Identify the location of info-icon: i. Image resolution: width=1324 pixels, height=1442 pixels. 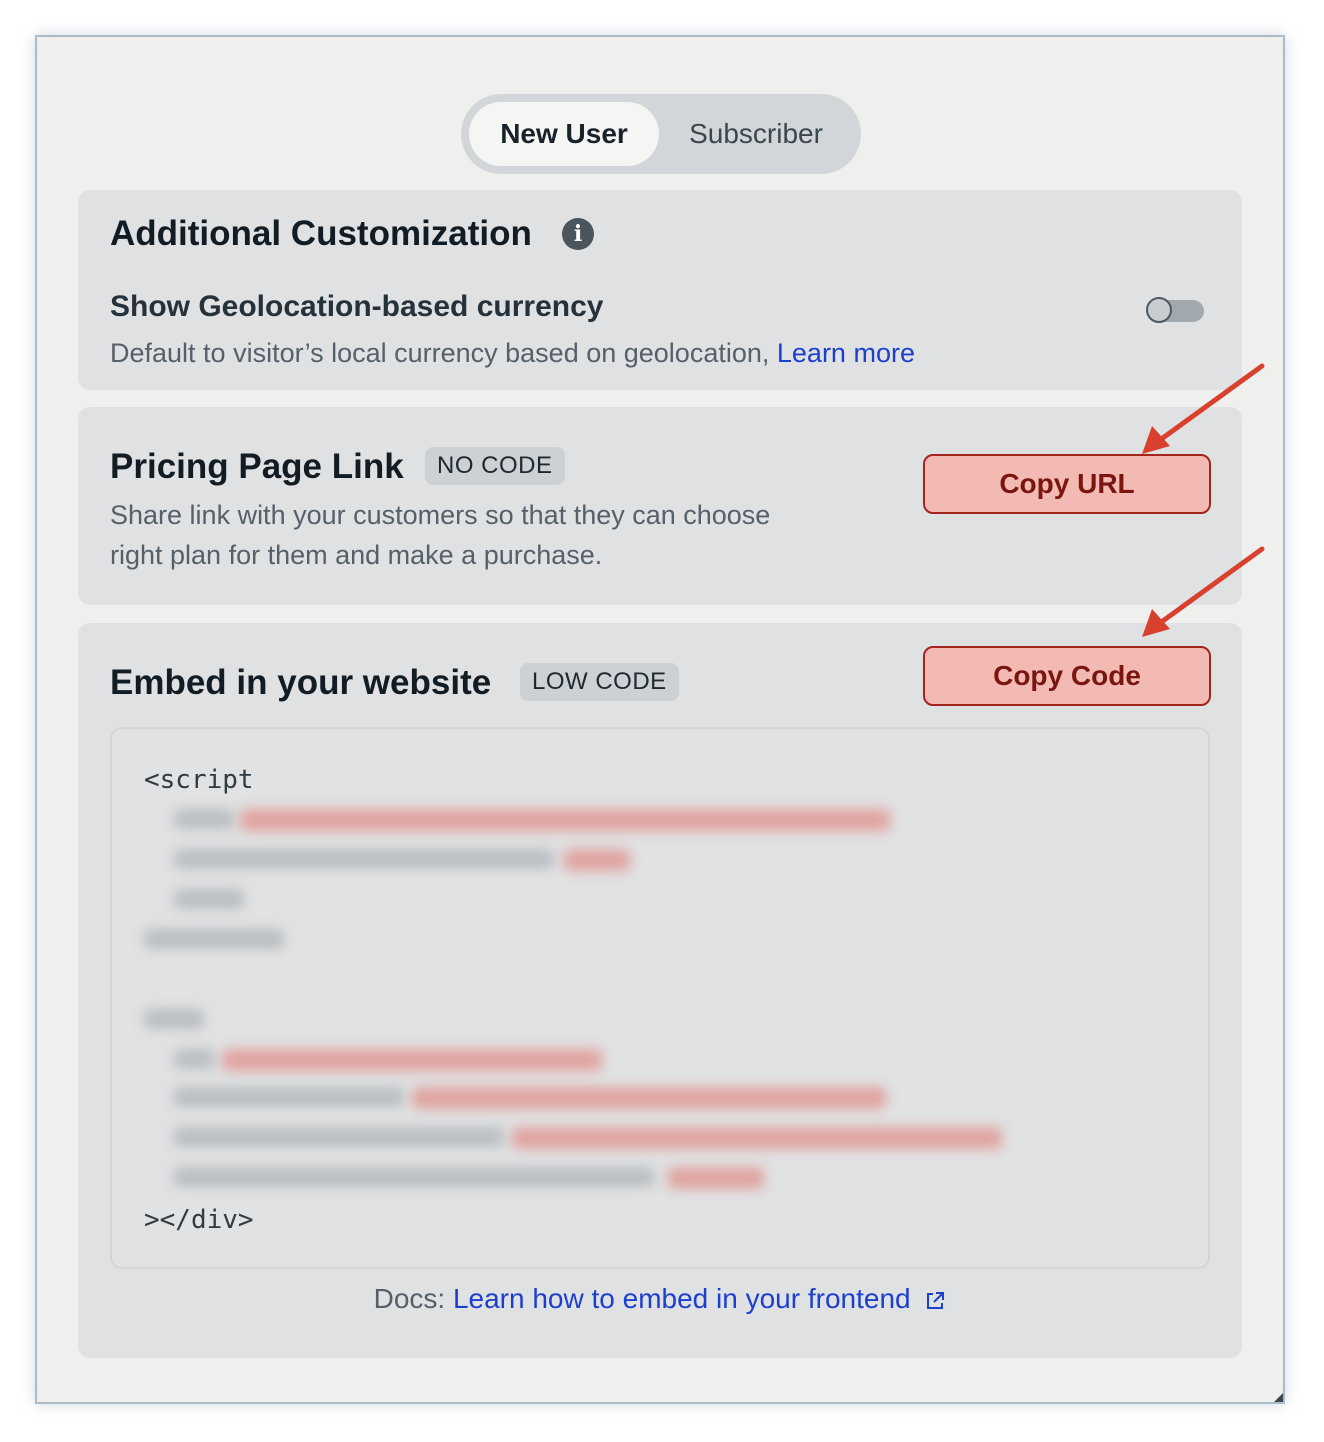
(578, 234).